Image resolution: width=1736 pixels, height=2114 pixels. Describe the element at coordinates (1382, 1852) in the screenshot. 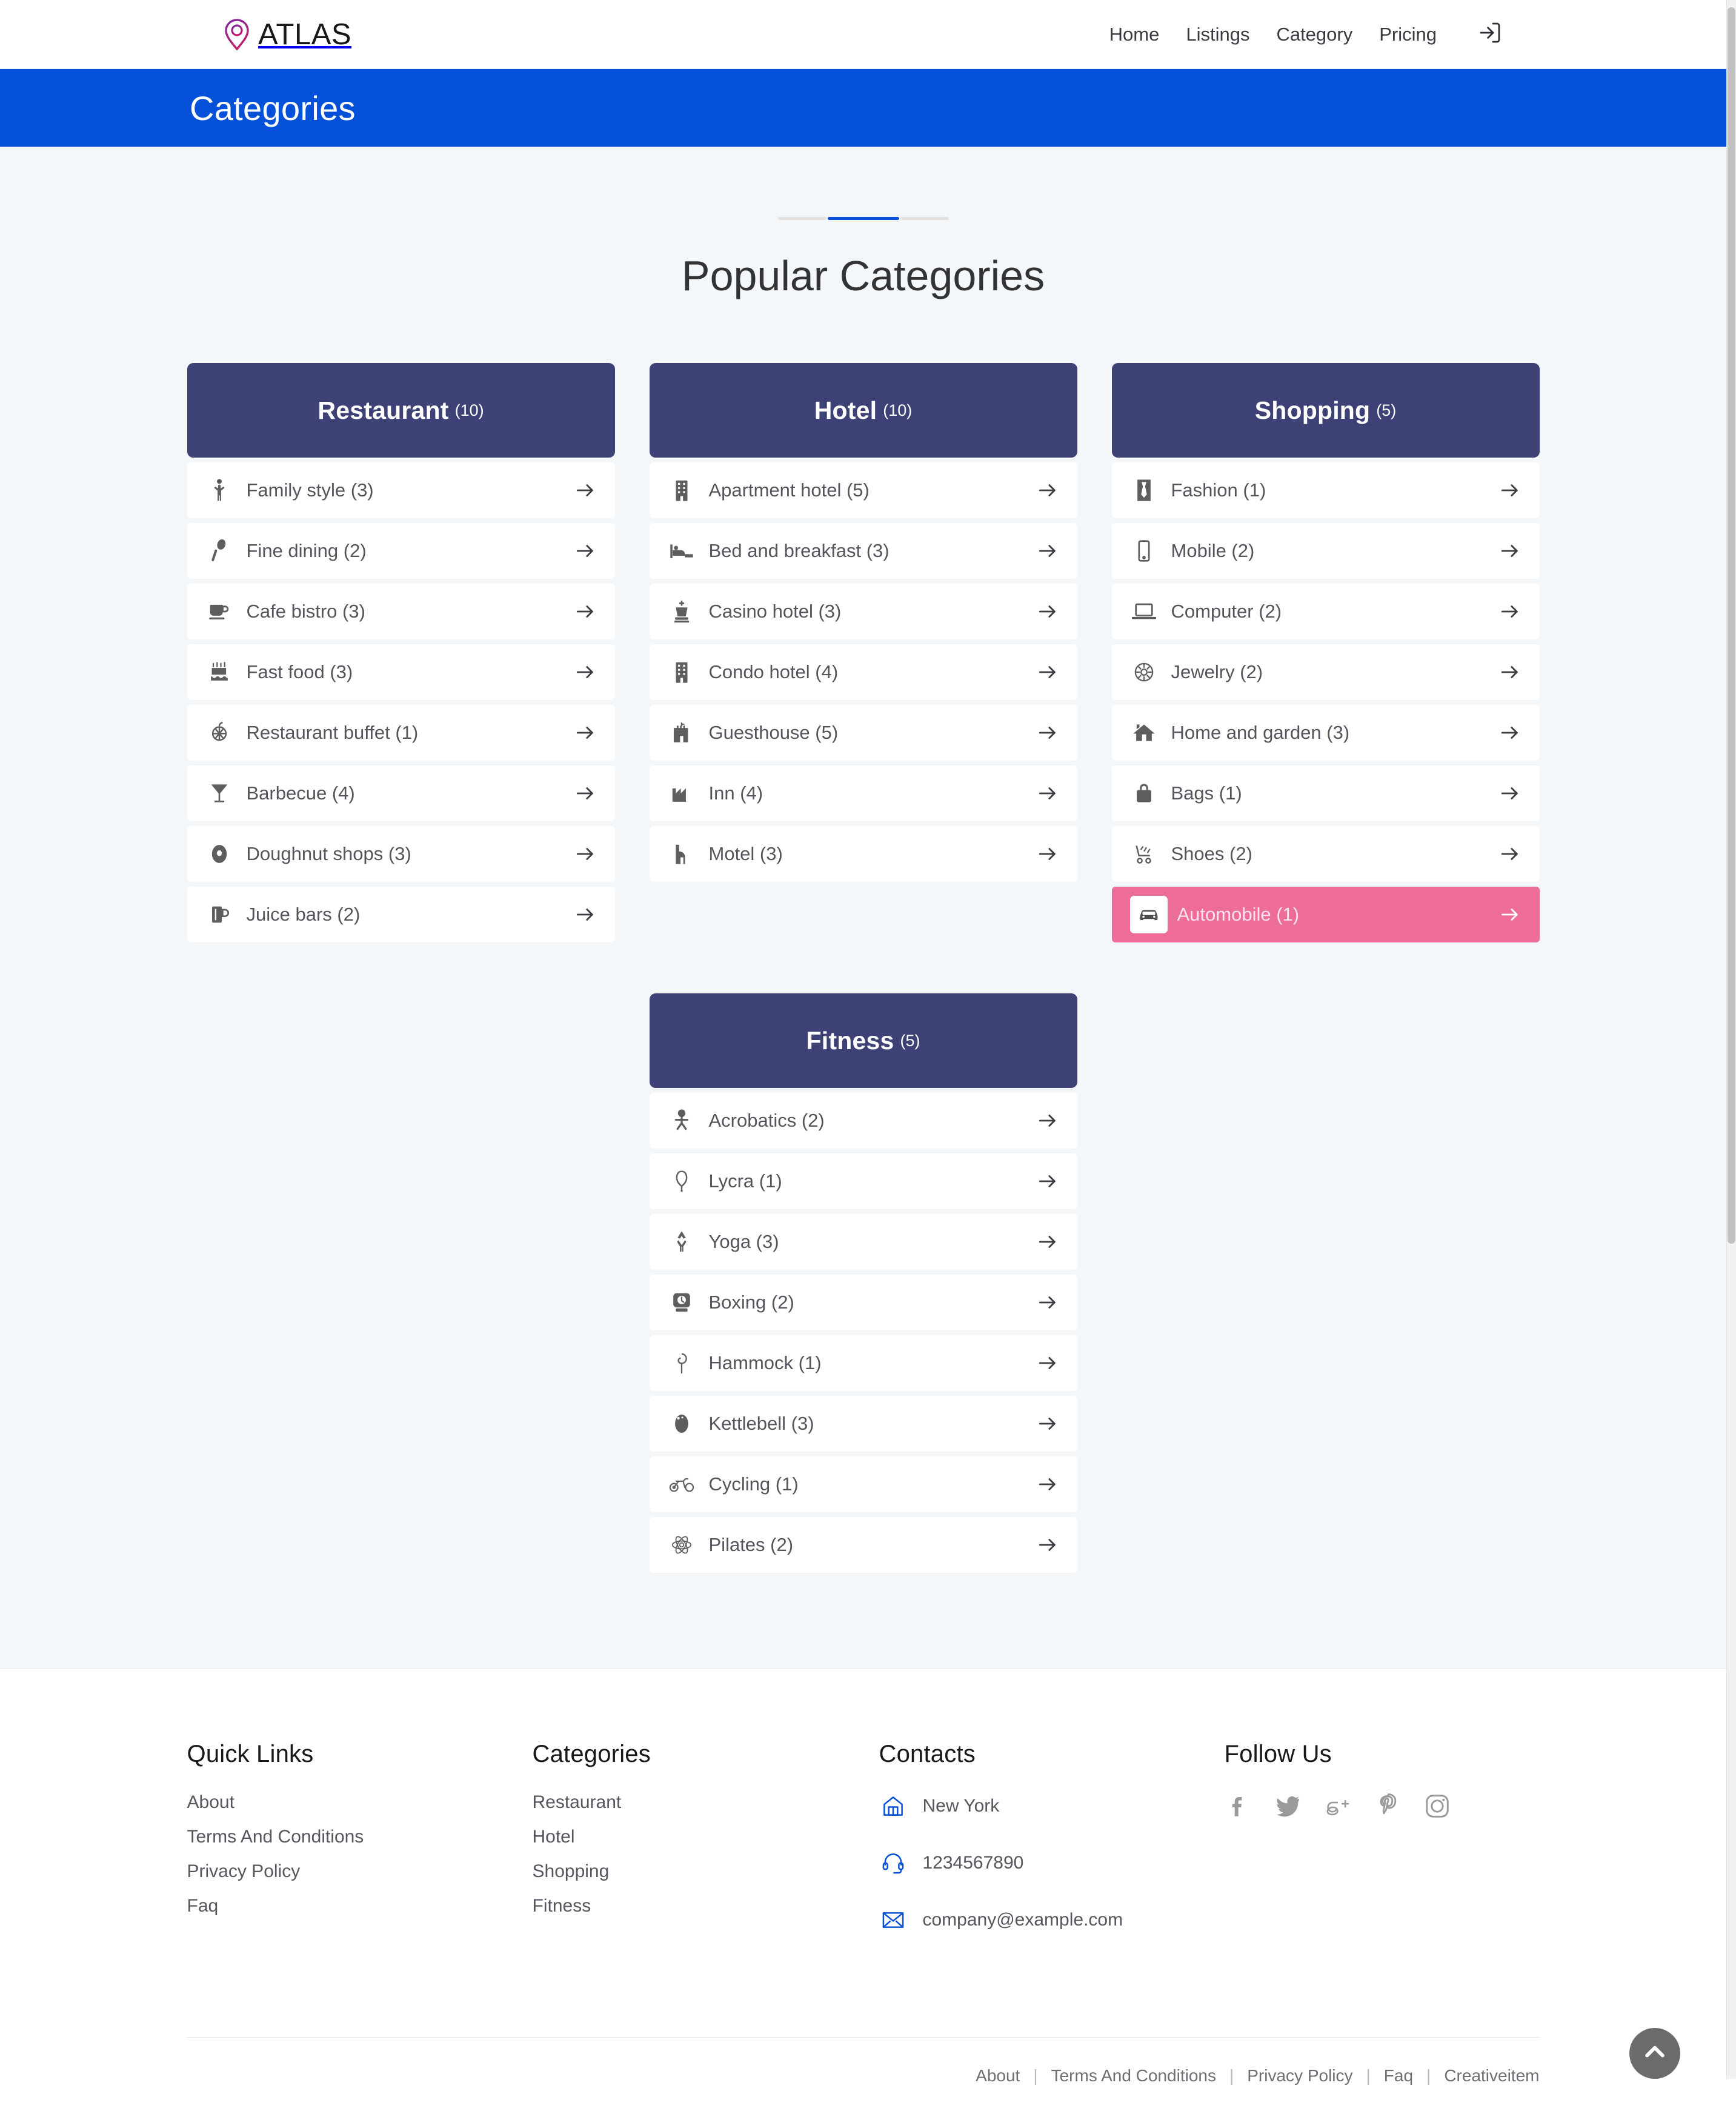

I see `footer-col-follow-us: Follow Us` at that location.